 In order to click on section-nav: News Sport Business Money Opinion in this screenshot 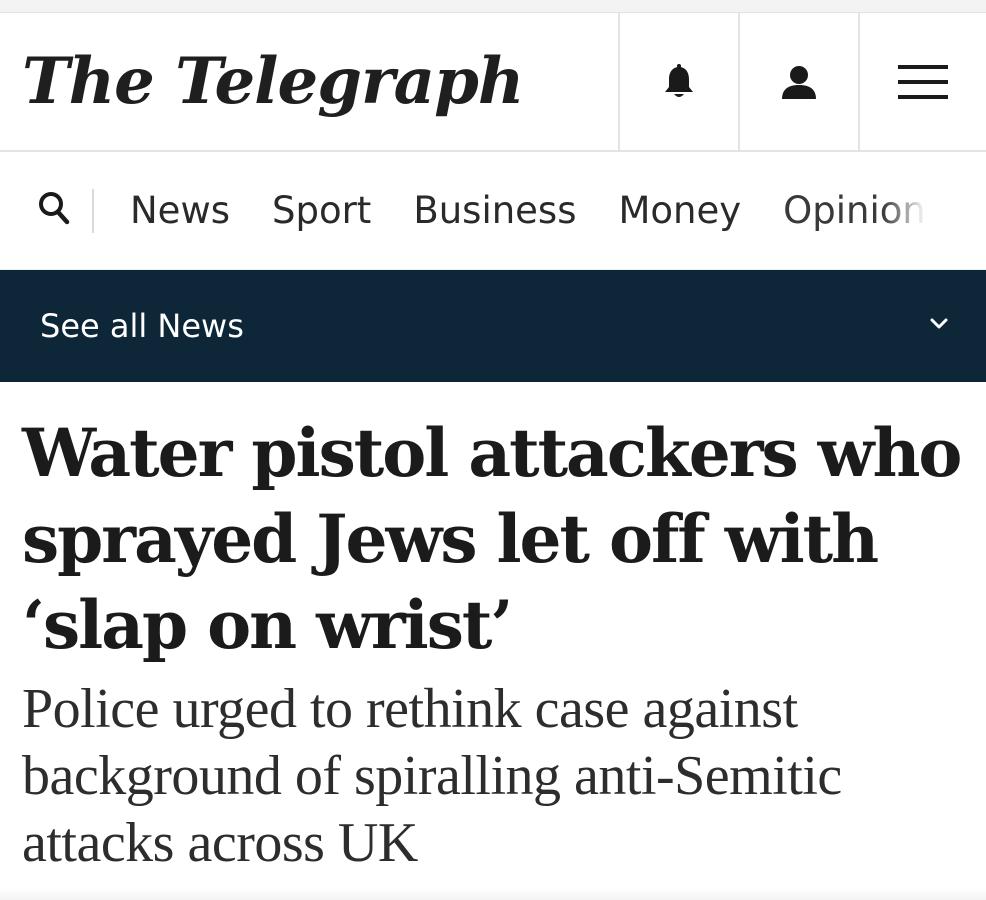, I will do `click(493, 211)`.